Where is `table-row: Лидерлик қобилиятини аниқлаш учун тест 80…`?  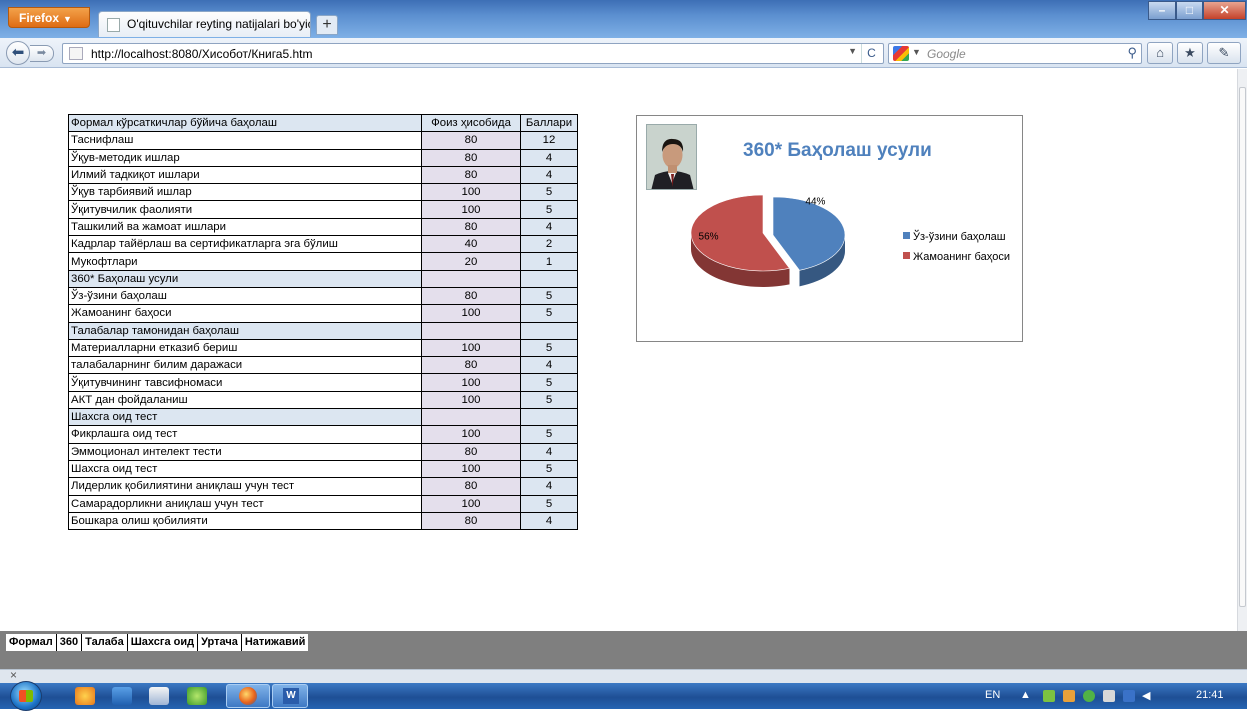
table-row: Лидерлик қобилиятини аниқлаш учун тест 80… is located at coordinates (323, 486).